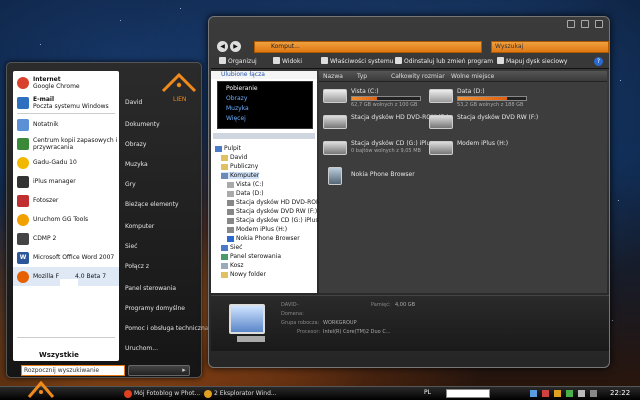 This screenshot has height=400, width=640. What do you see at coordinates (232, 265) in the screenshot?
I see `tree-recycle-bin: Kosz` at bounding box center [232, 265].